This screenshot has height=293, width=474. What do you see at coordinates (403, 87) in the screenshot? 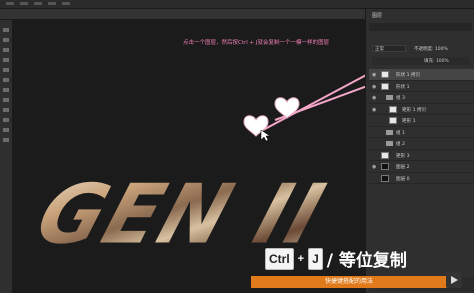
I see `layer-name: 形状 1` at bounding box center [403, 87].